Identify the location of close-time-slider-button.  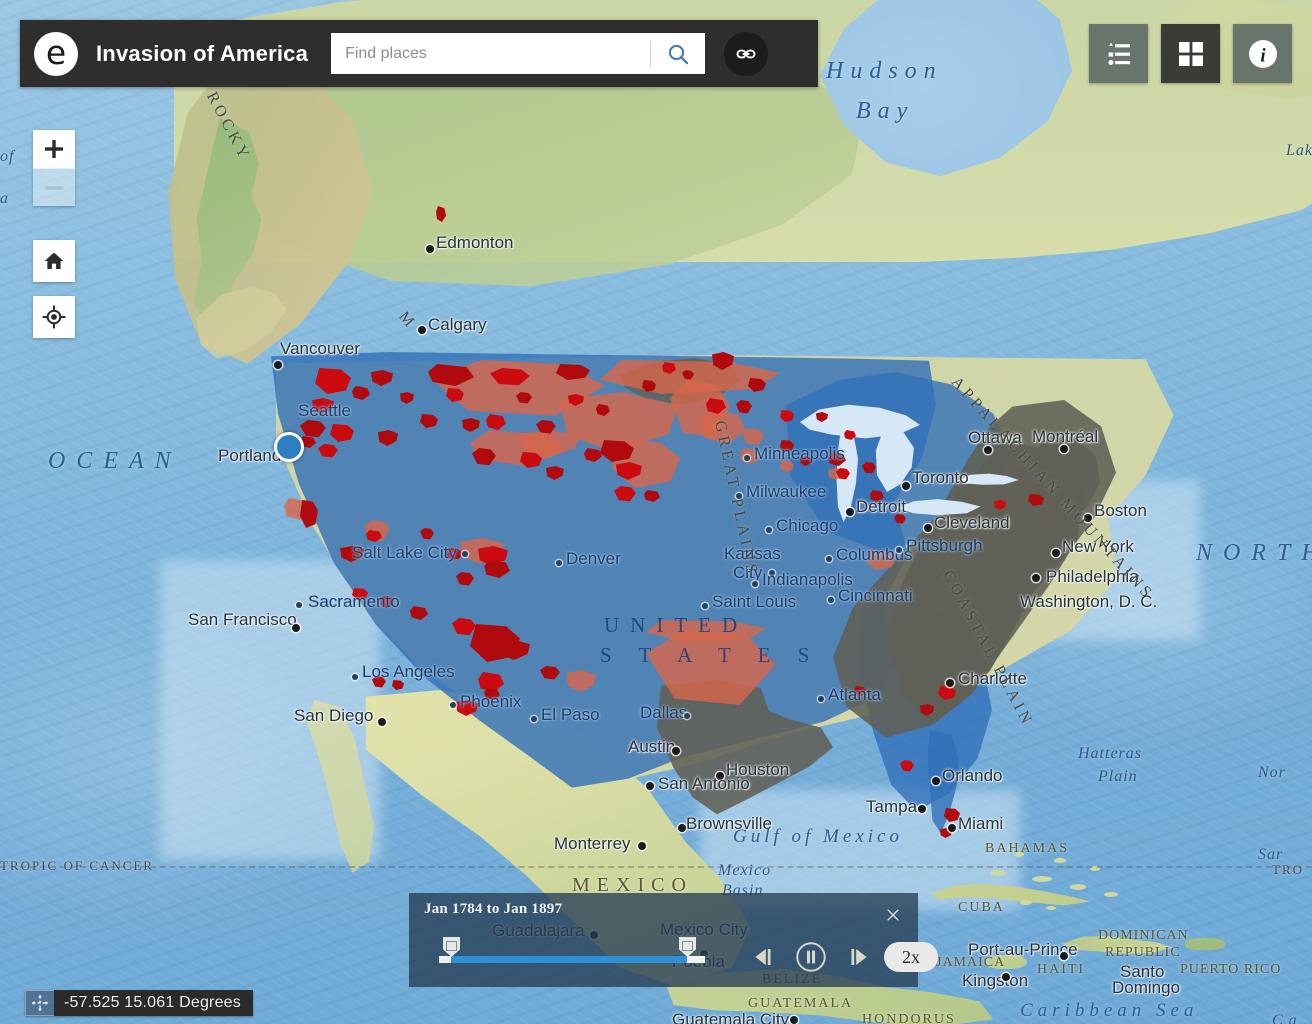
(893, 915).